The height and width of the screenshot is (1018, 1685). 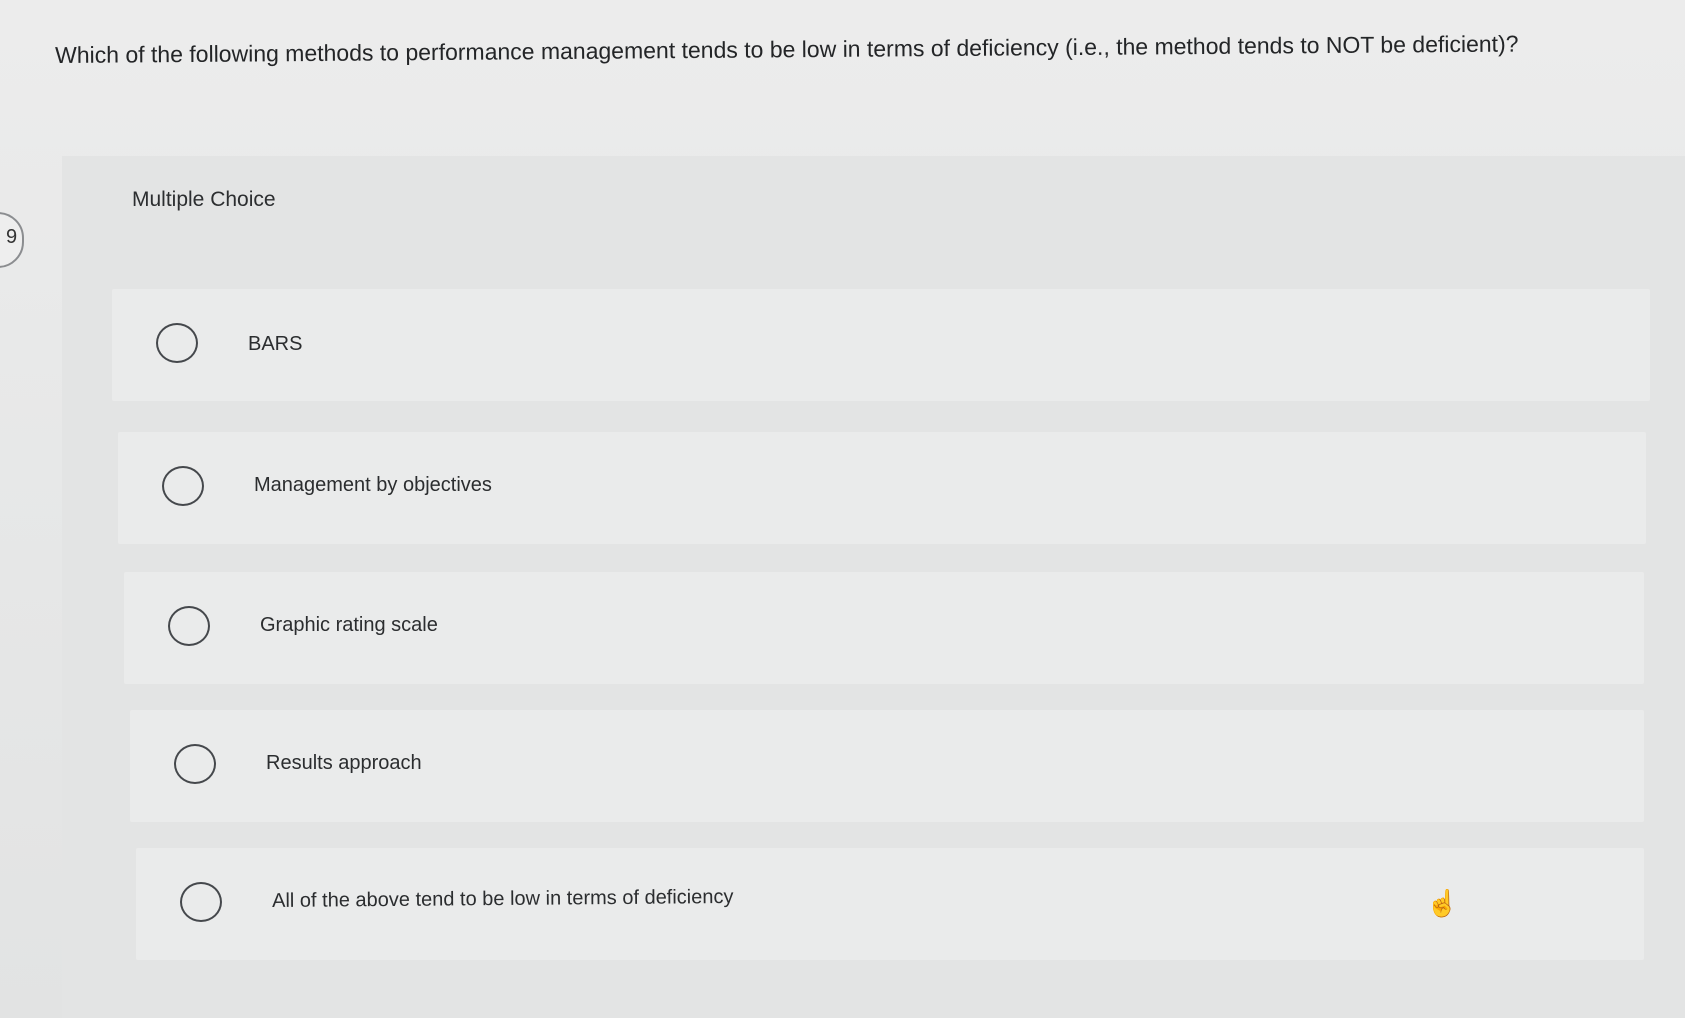 What do you see at coordinates (882, 488) in the screenshot?
I see `option-management-by-objectives: Management by objectives` at bounding box center [882, 488].